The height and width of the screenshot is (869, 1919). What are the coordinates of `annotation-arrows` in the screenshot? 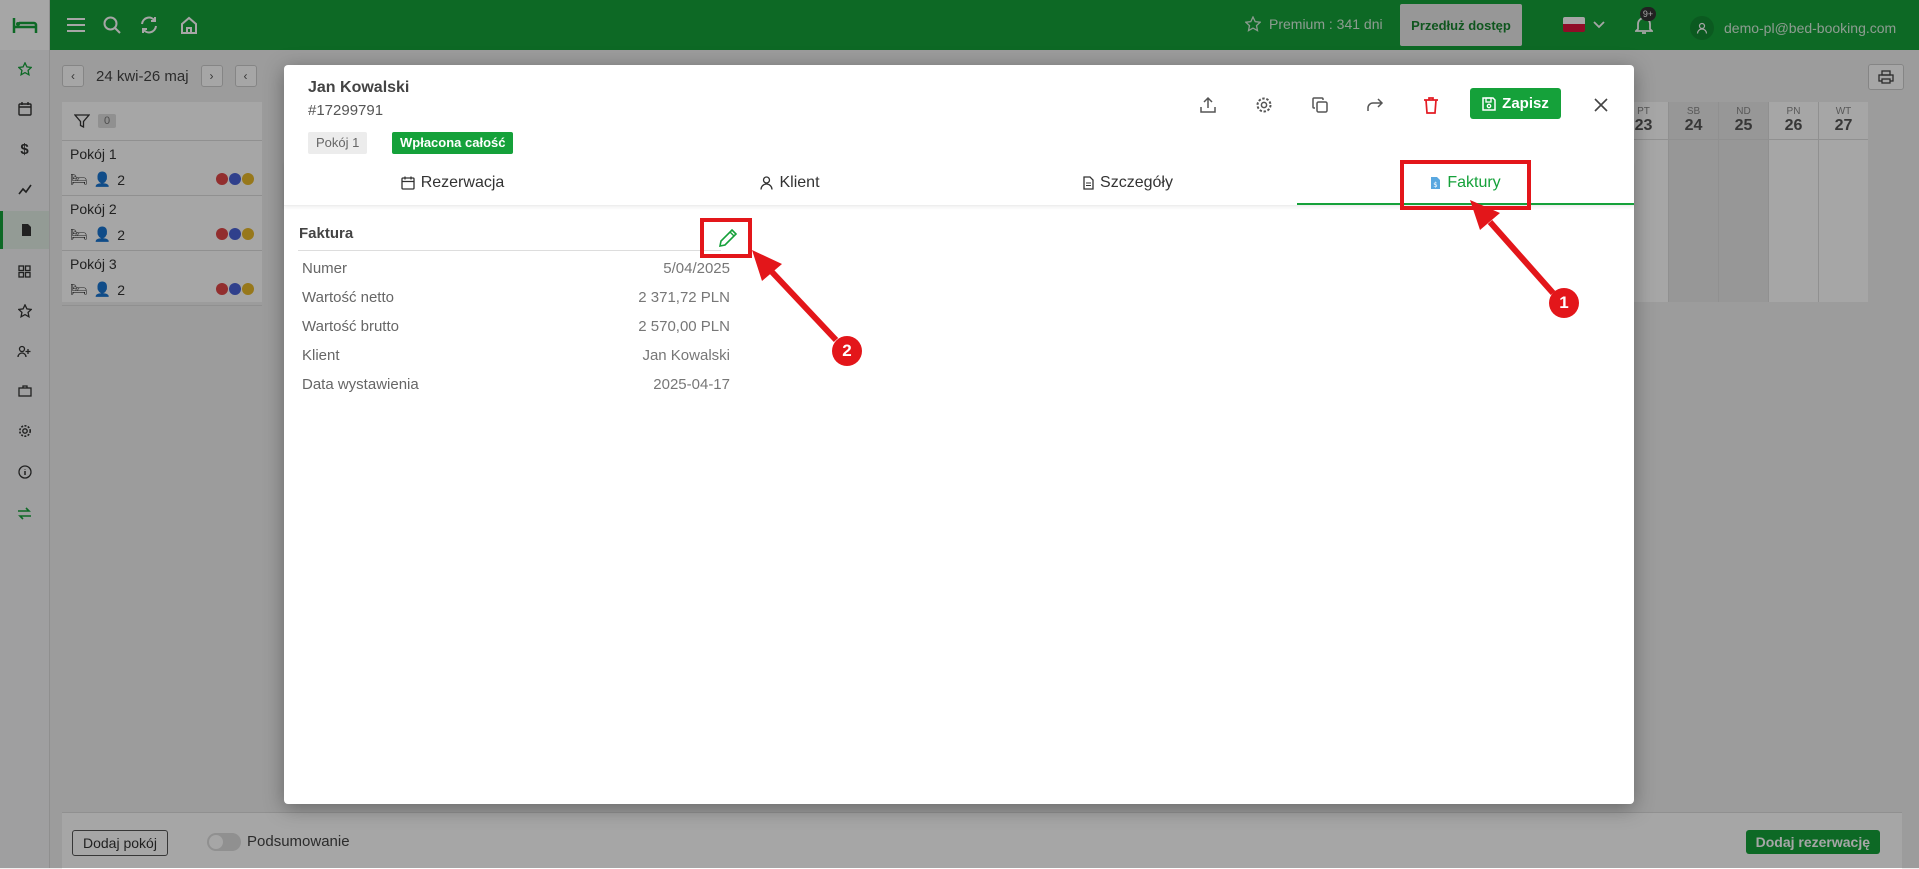 It's located at (1154, 271).